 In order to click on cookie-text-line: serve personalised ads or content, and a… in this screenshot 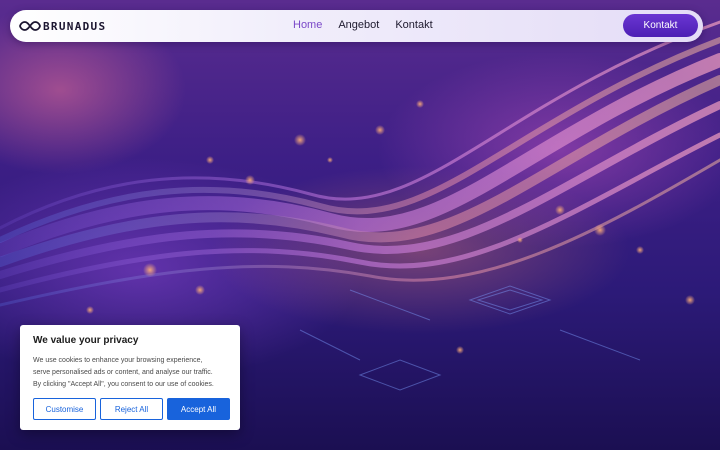, I will do `click(123, 372)`.